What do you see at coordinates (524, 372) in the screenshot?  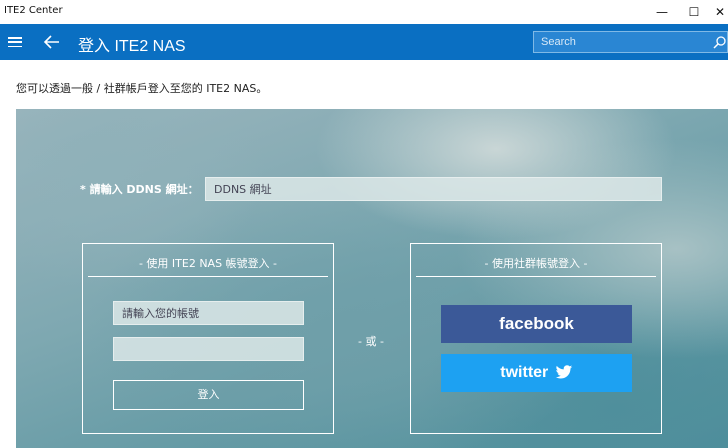 I see `twitter-label: twitter` at bounding box center [524, 372].